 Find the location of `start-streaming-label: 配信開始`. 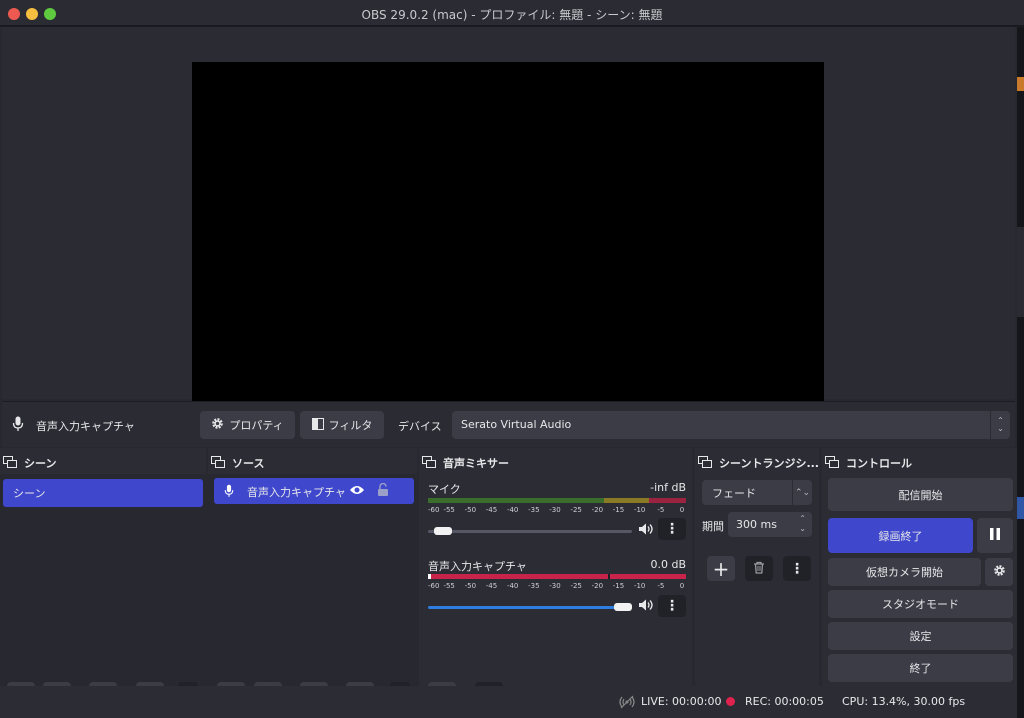

start-streaming-label: 配信開始 is located at coordinates (920, 495).